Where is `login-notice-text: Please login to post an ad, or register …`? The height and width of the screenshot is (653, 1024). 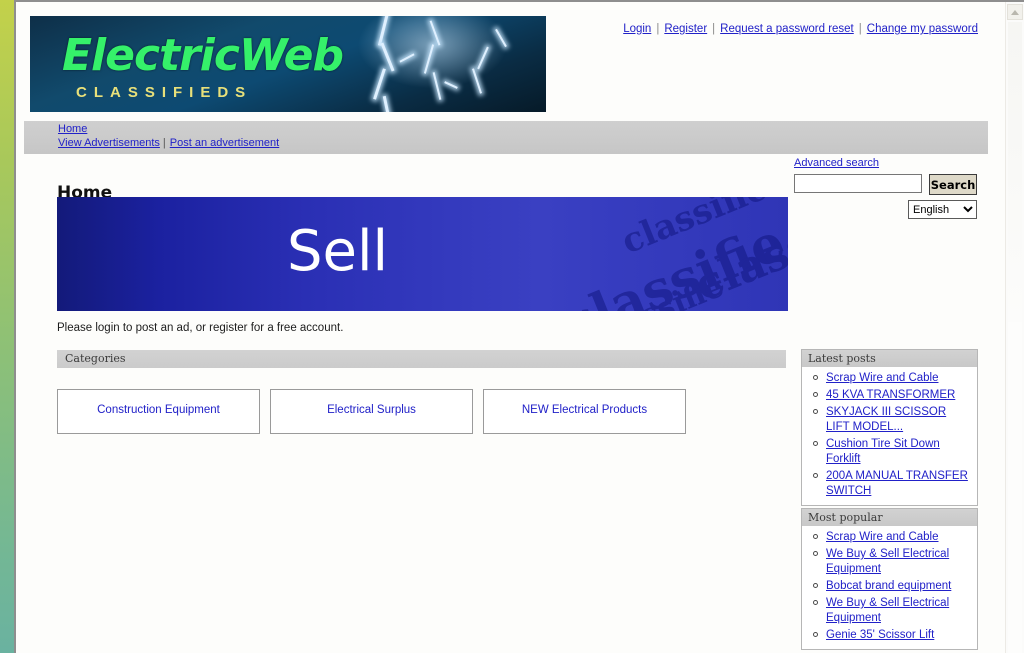 login-notice-text: Please login to post an ad, or register … is located at coordinates (200, 328).